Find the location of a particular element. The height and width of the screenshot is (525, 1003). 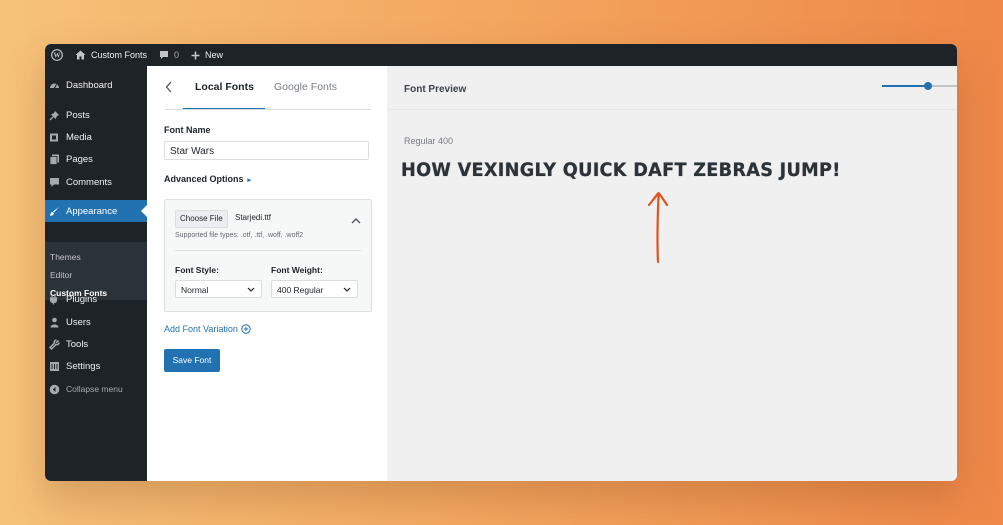

sample-text: How vexingly quick daft zebras jump! is located at coordinates (621, 170).